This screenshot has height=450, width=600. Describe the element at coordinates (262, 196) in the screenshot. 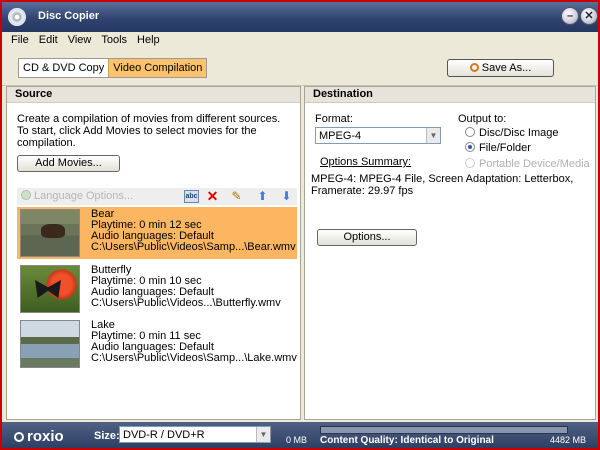

I see `move-up-icon: ⬆` at that location.